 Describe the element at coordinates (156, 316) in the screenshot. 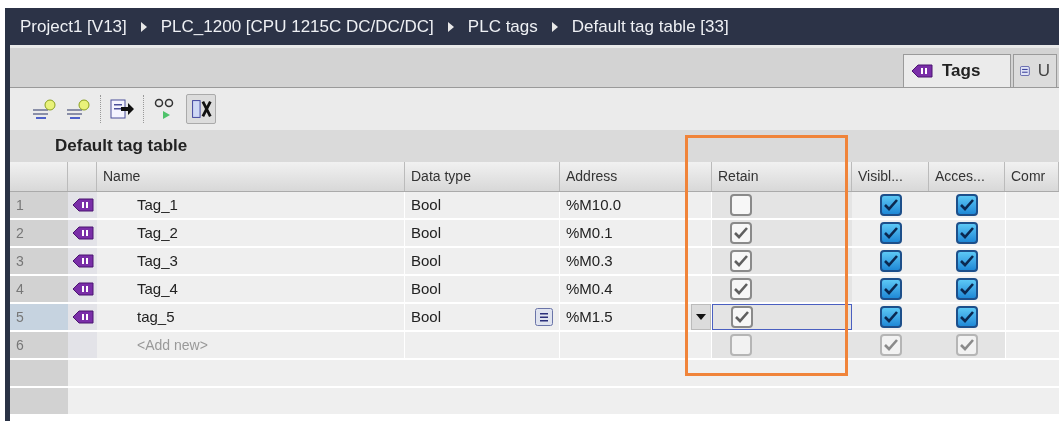

I see `table-cell-text: tag_5` at that location.